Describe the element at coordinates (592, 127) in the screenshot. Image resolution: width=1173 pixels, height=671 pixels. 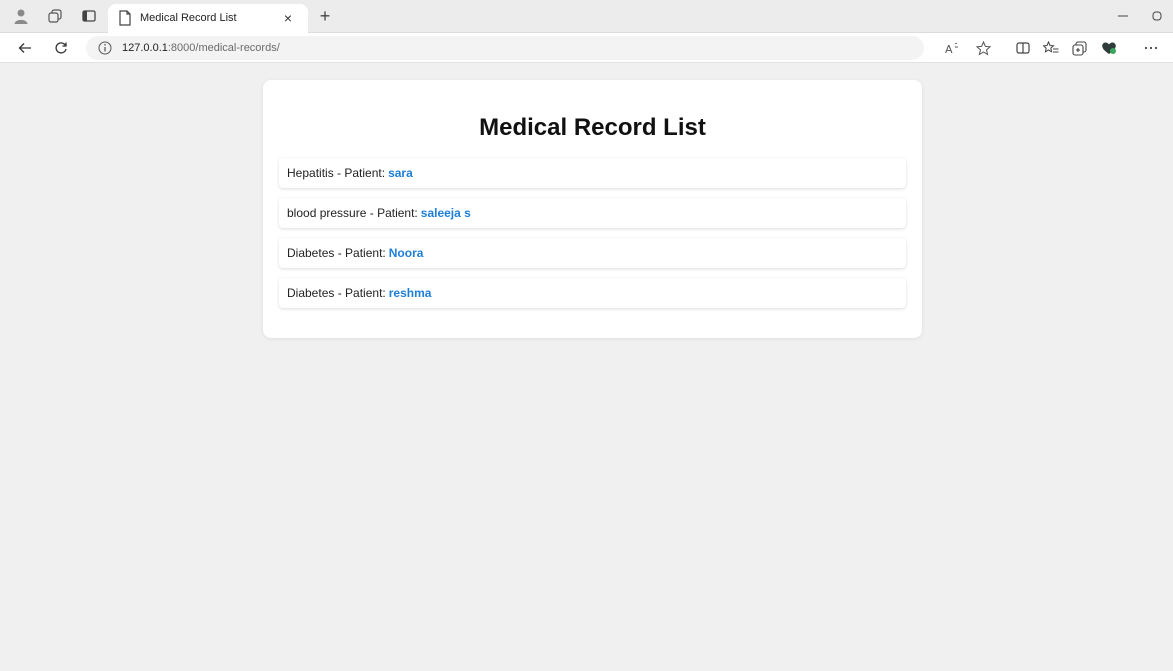
I see `page-title: Medical Record List` at that location.